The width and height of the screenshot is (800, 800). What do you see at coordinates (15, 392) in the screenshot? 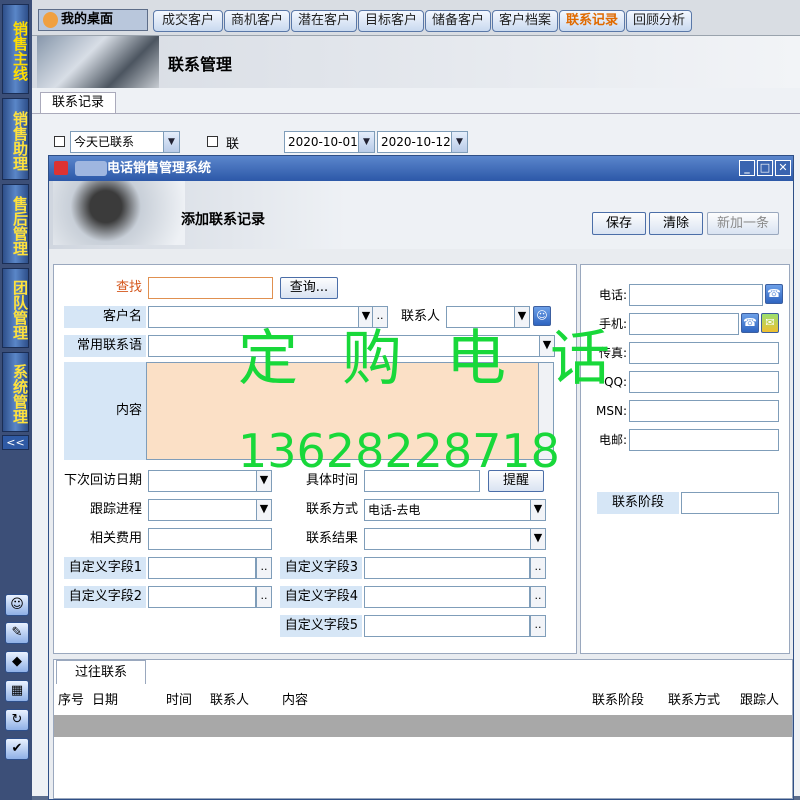
I see `sidebar-item-system: 系统管理` at bounding box center [15, 392].